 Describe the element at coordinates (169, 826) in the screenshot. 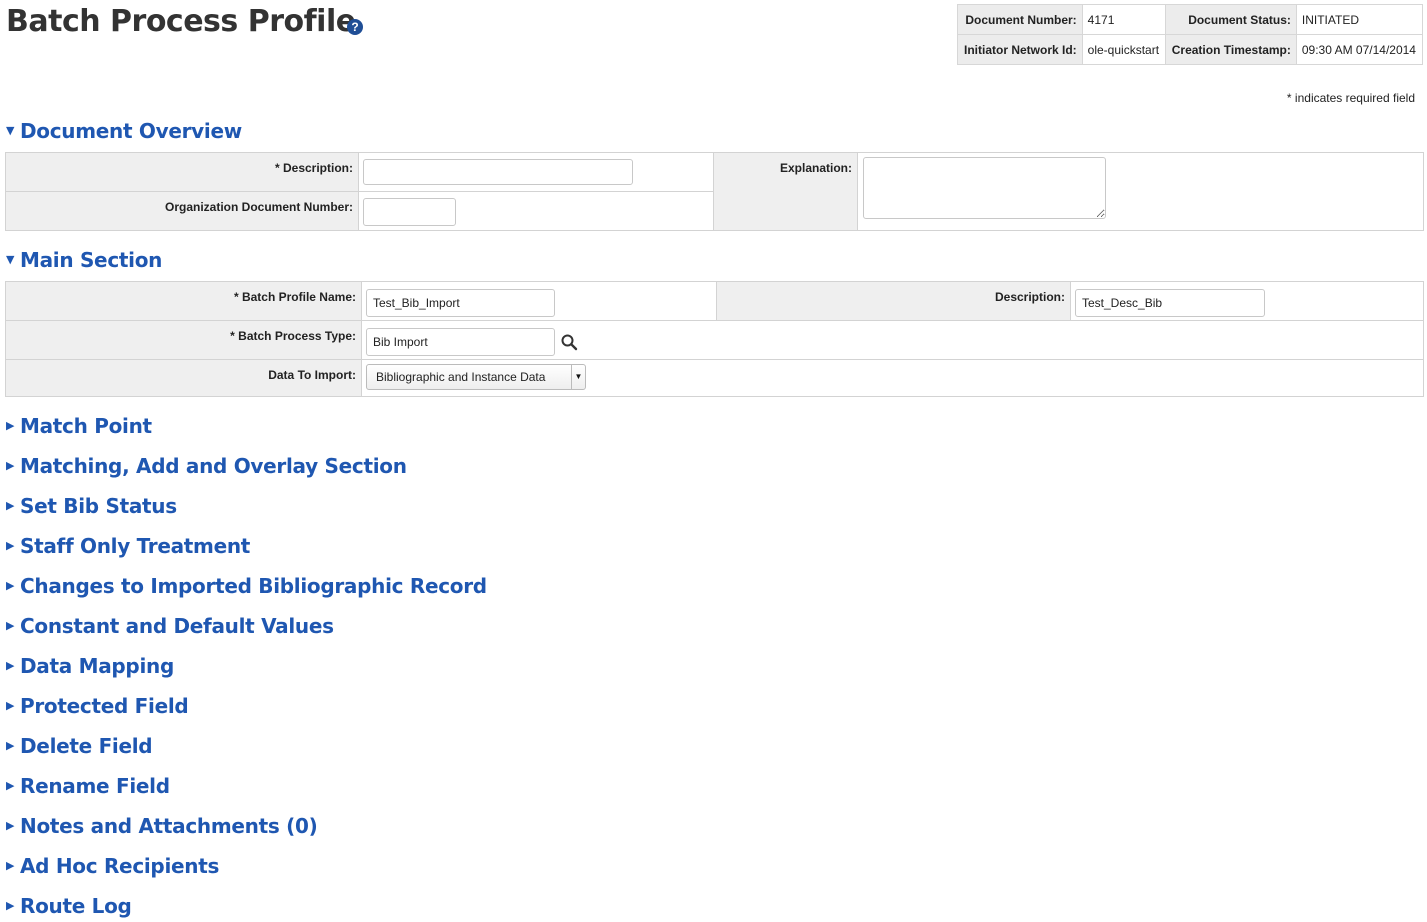

I see `section-title: Notes and Attachments (0)` at that location.